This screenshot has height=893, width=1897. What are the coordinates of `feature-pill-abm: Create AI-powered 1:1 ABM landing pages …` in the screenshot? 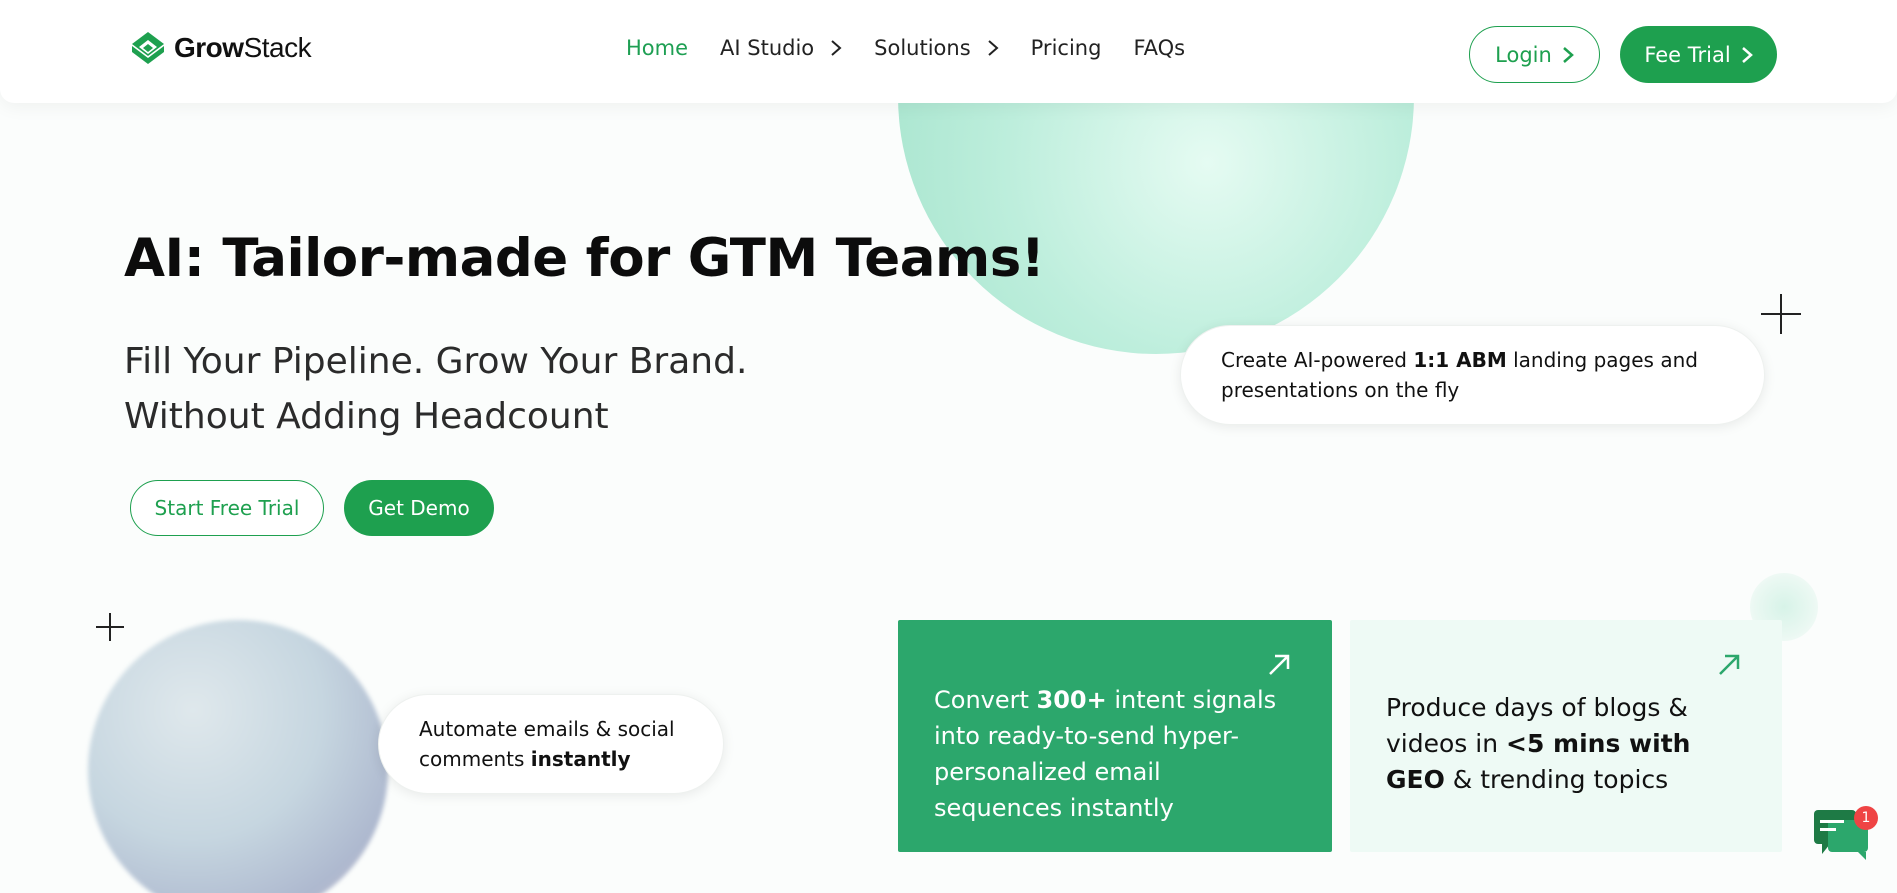 It's located at (1472, 375).